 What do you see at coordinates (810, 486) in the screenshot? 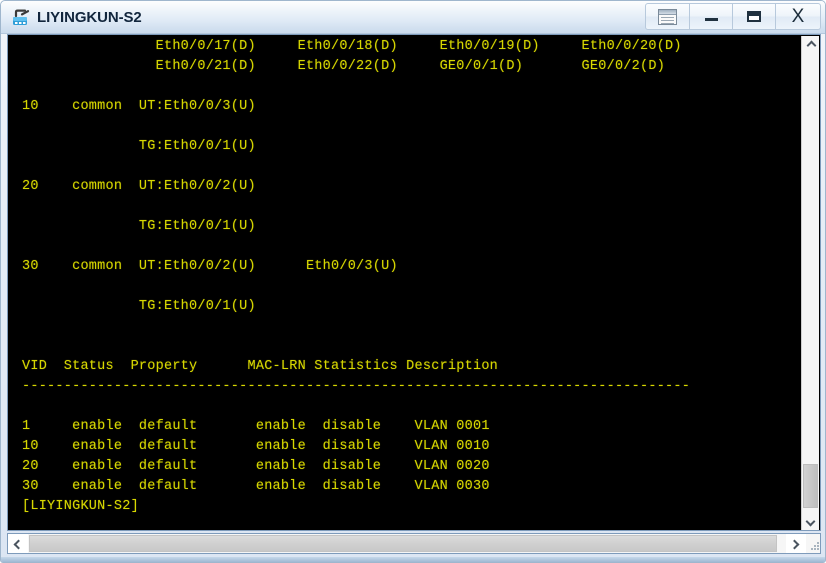
I see `vertical-scrollbar-thumb` at bounding box center [810, 486].